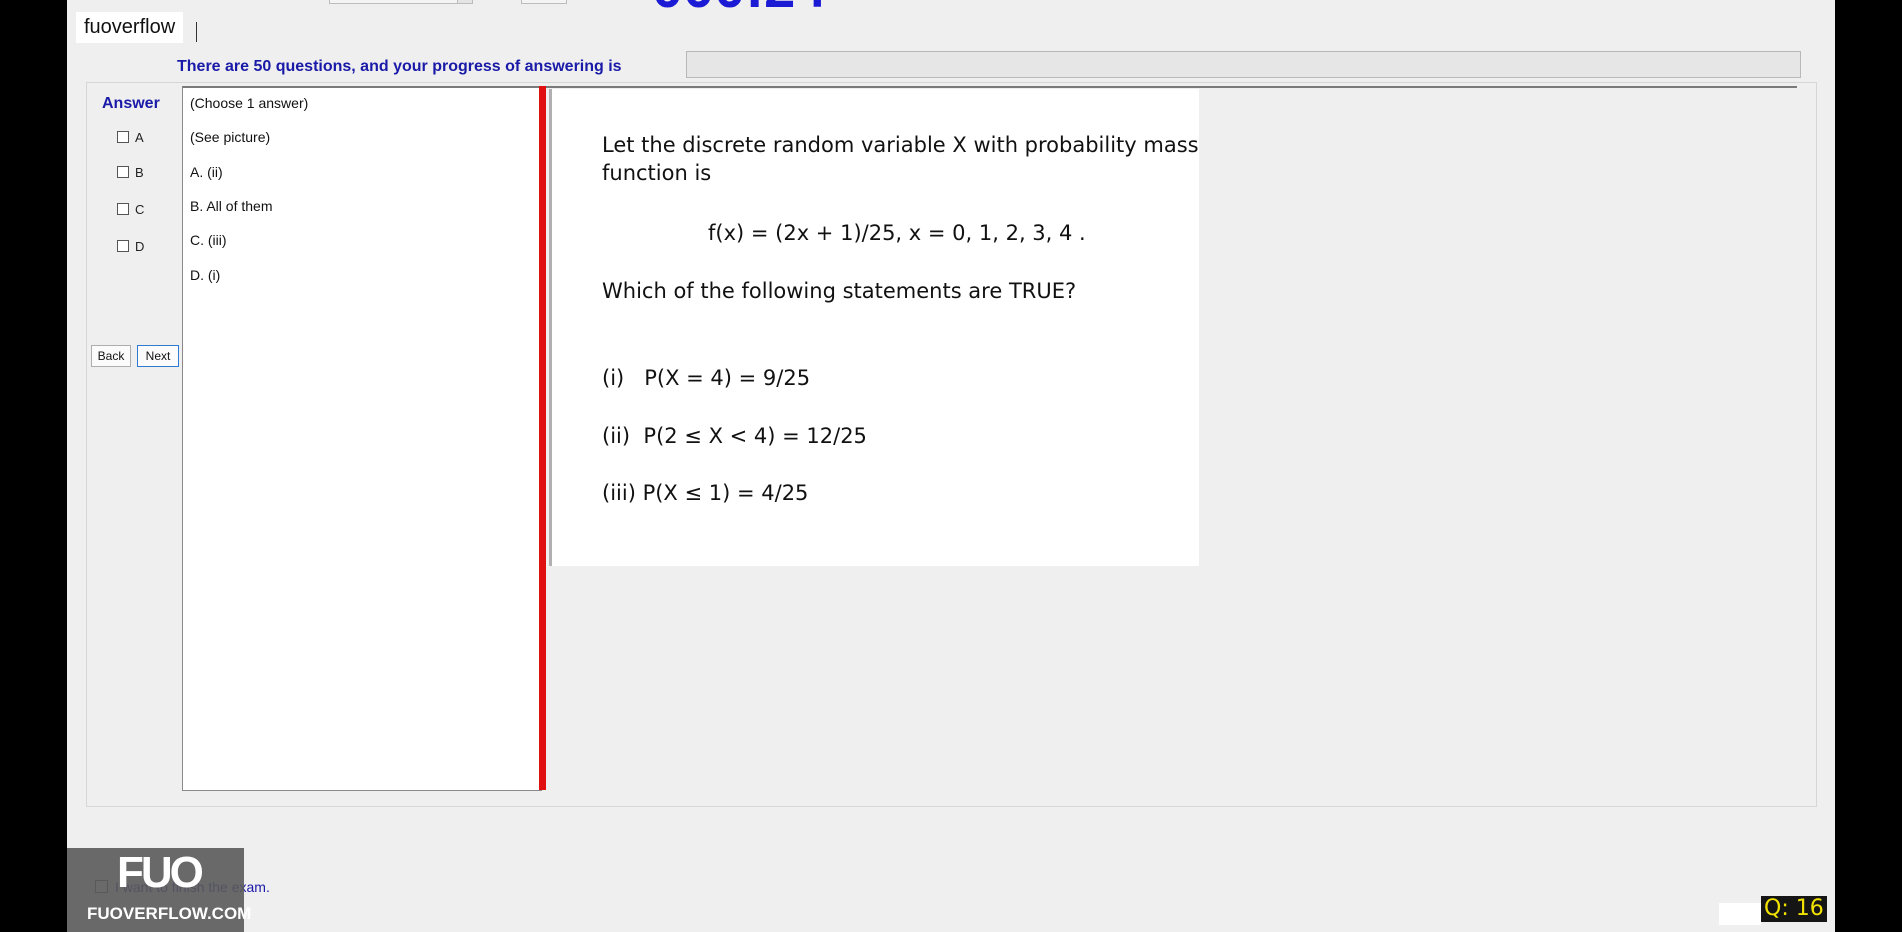 This screenshot has height=932, width=1902. What do you see at coordinates (147, 137) in the screenshot?
I see `option-a: A` at bounding box center [147, 137].